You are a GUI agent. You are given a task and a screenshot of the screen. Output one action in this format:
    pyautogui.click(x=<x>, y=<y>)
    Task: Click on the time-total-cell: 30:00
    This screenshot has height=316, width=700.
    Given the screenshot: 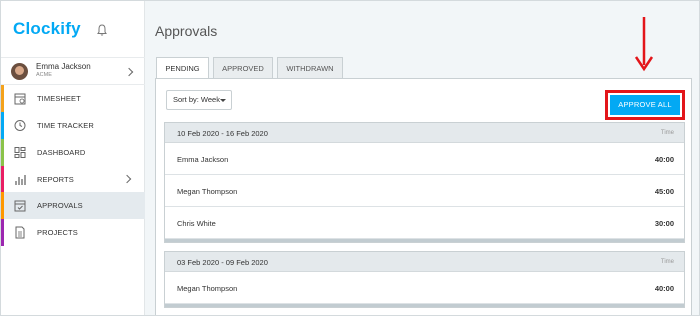 What is the action you would take?
    pyautogui.click(x=664, y=223)
    